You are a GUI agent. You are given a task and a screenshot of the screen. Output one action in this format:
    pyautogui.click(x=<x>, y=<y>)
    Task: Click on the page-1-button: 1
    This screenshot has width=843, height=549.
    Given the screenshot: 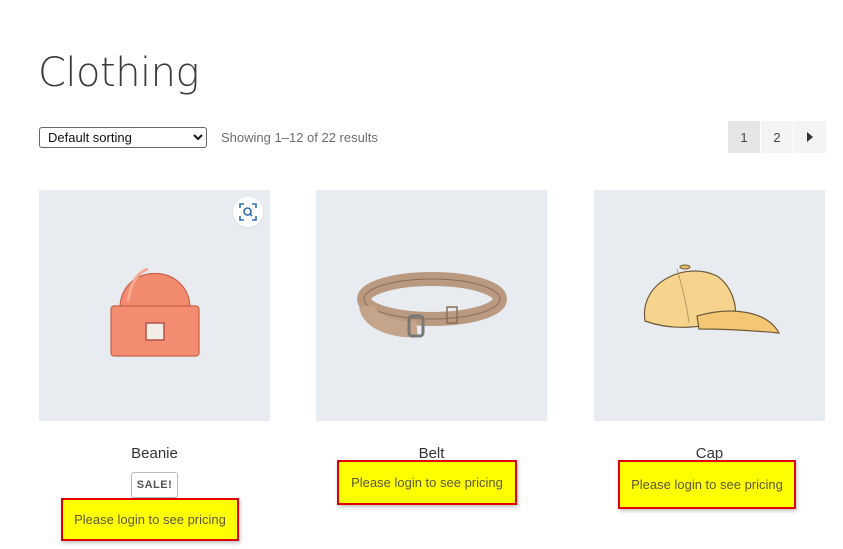 What is the action you would take?
    pyautogui.click(x=744, y=137)
    